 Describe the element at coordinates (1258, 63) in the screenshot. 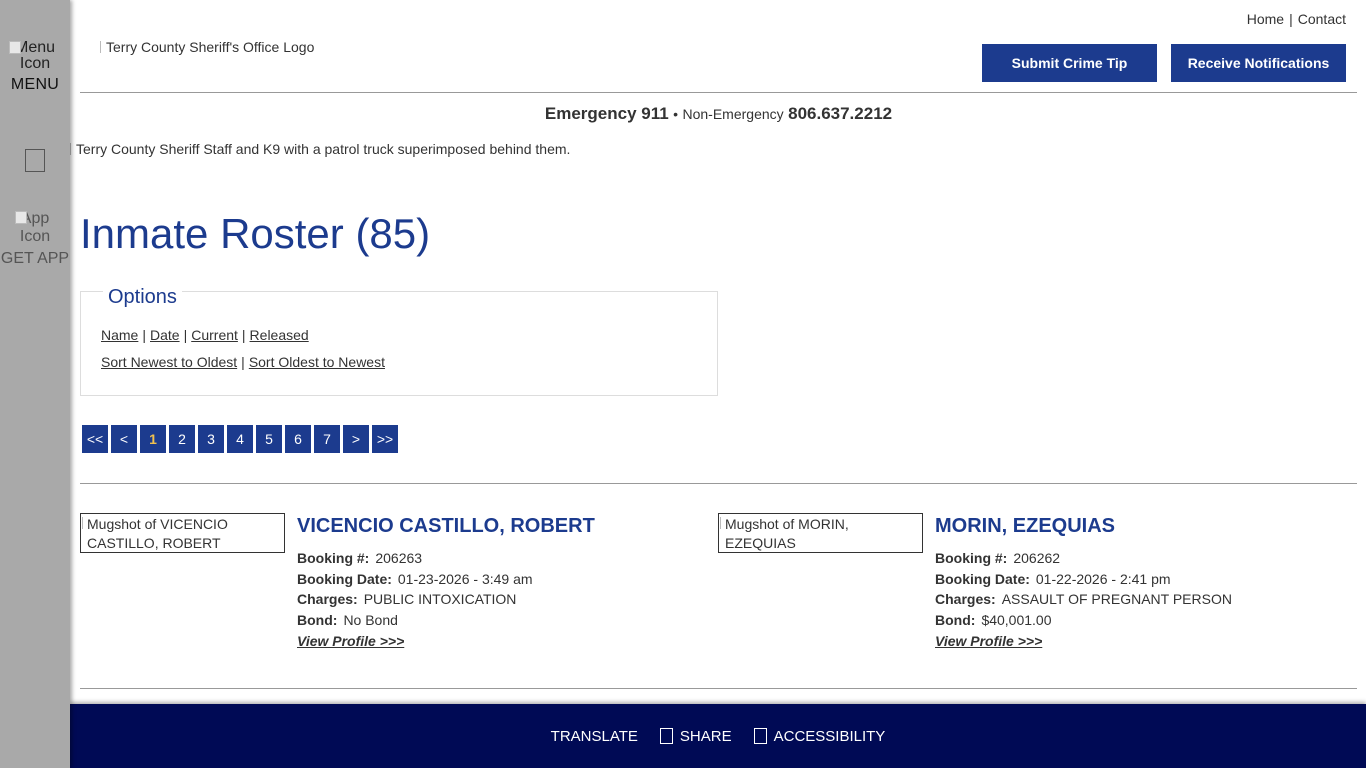

I see `receive-notifications-button: Receive Notifications` at that location.